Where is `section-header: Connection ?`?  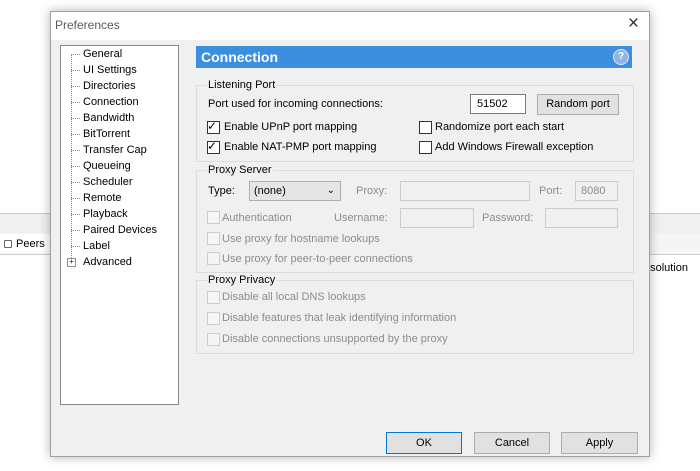
section-header: Connection ? is located at coordinates (414, 57).